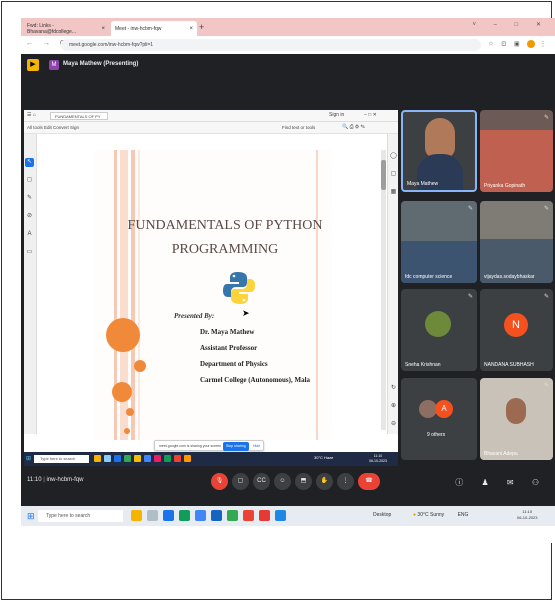 The height and width of the screenshot is (603, 555). Describe the element at coordinates (29, 162) in the screenshot. I see `cursor-tool-icon: ↖` at that location.